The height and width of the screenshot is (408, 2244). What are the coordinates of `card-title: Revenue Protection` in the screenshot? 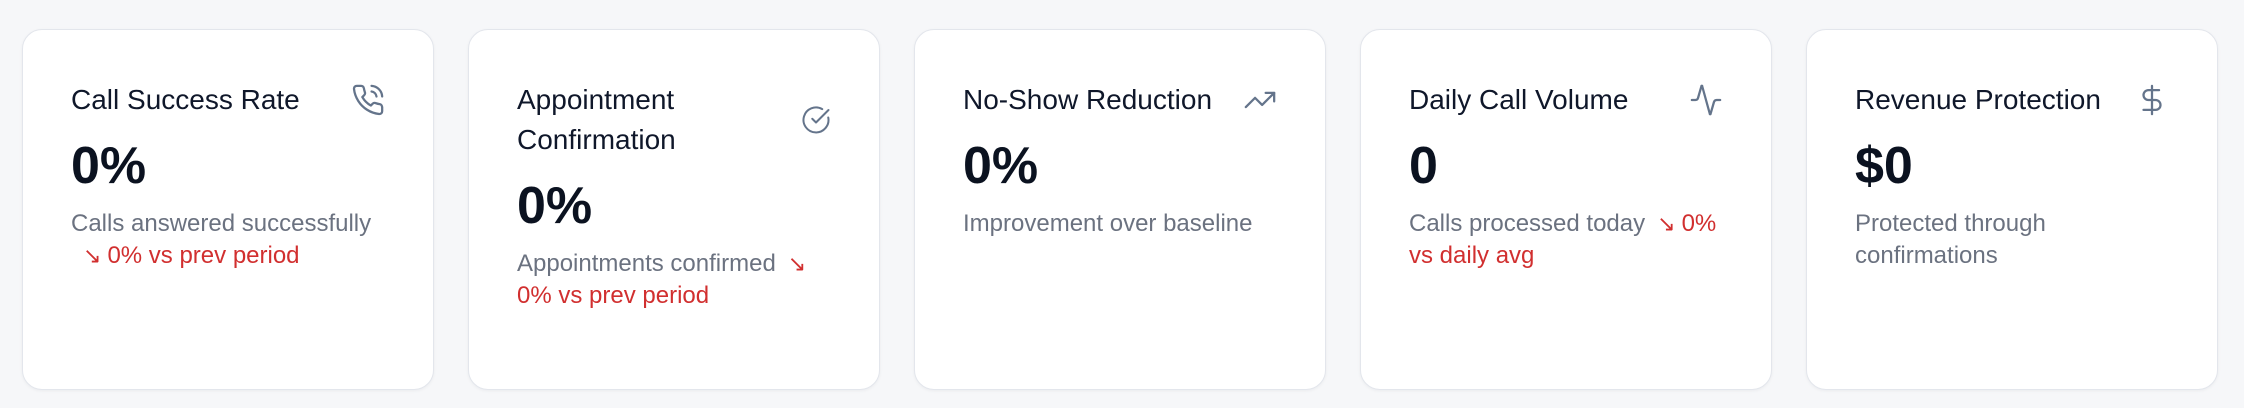 It's located at (1978, 99).